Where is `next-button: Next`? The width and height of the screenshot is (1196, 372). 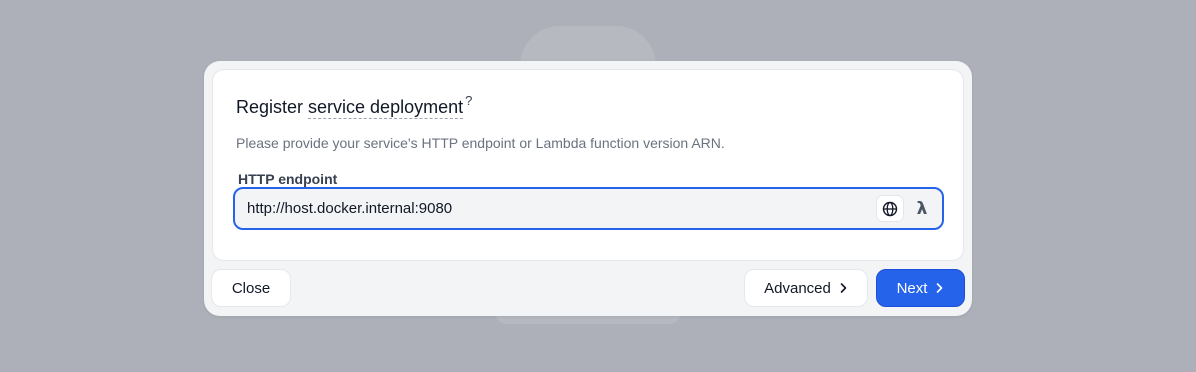
next-button: Next is located at coordinates (920, 288).